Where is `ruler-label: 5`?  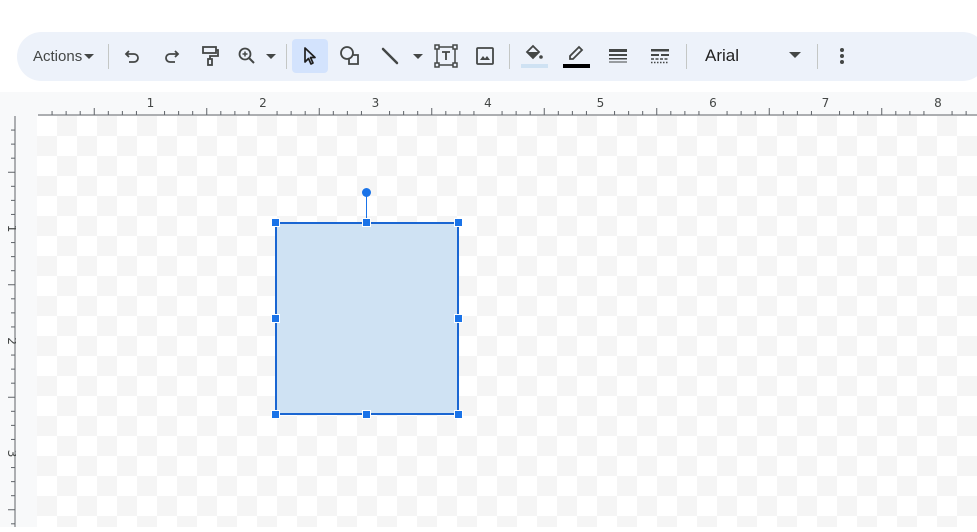 ruler-label: 5 is located at coordinates (601, 103).